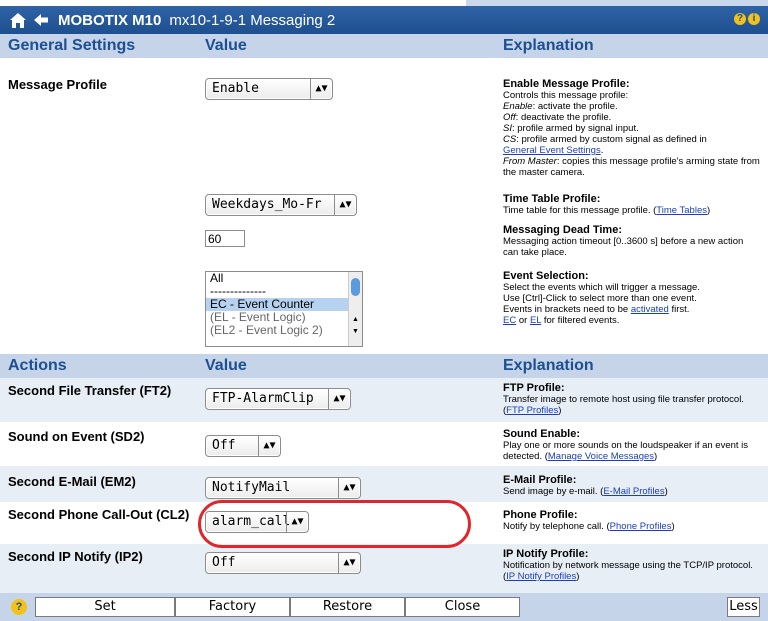 This screenshot has height=621, width=768. What do you see at coordinates (283, 488) in the screenshot?
I see `email-select: NotifyMail ▲▼` at bounding box center [283, 488].